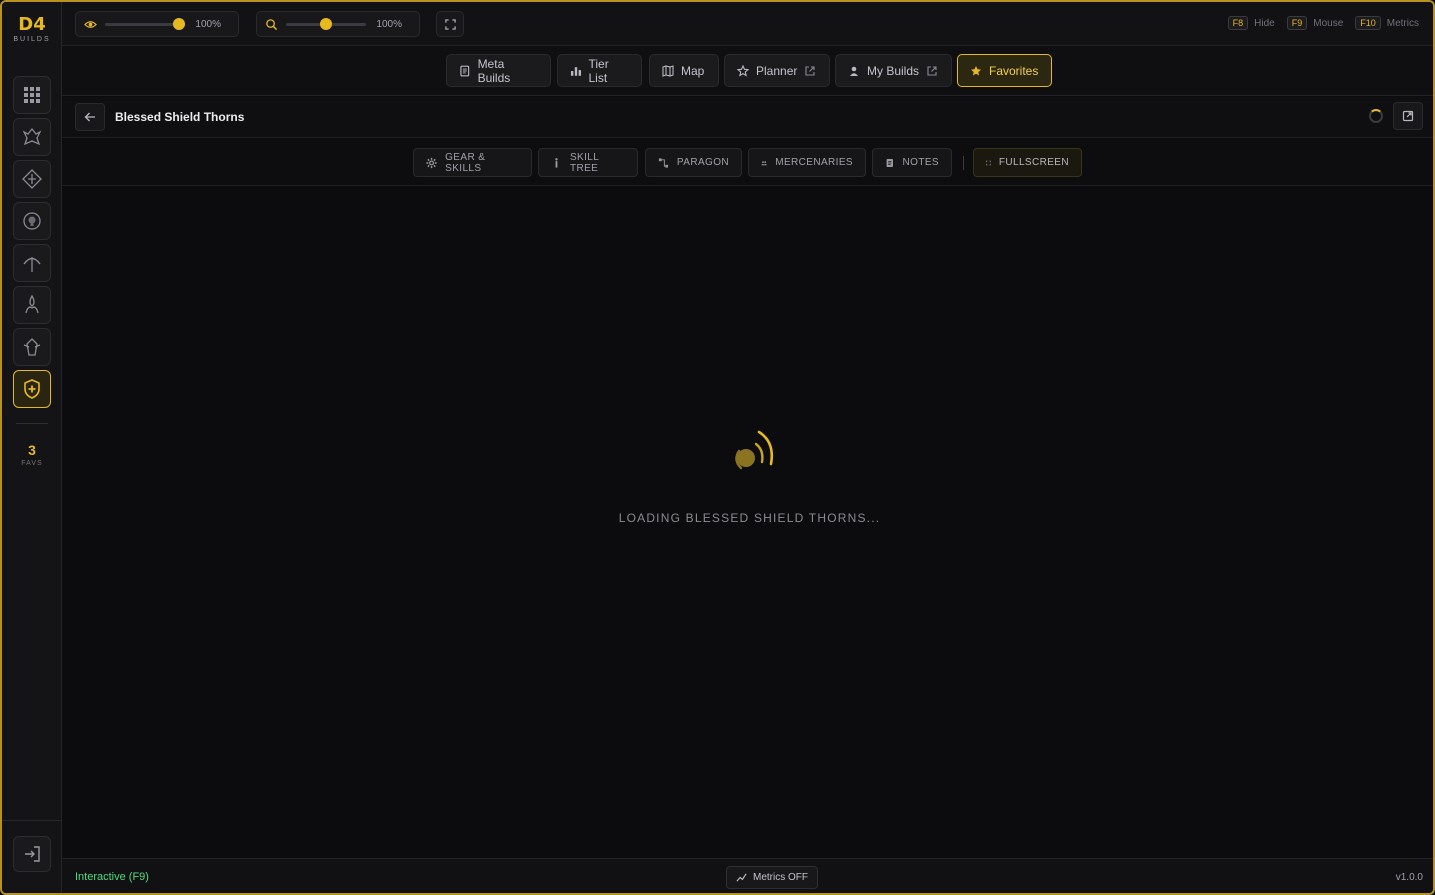 This screenshot has width=1435, height=895. What do you see at coordinates (1014, 70) in the screenshot?
I see `nav-favorites-label: Favorites` at bounding box center [1014, 70].